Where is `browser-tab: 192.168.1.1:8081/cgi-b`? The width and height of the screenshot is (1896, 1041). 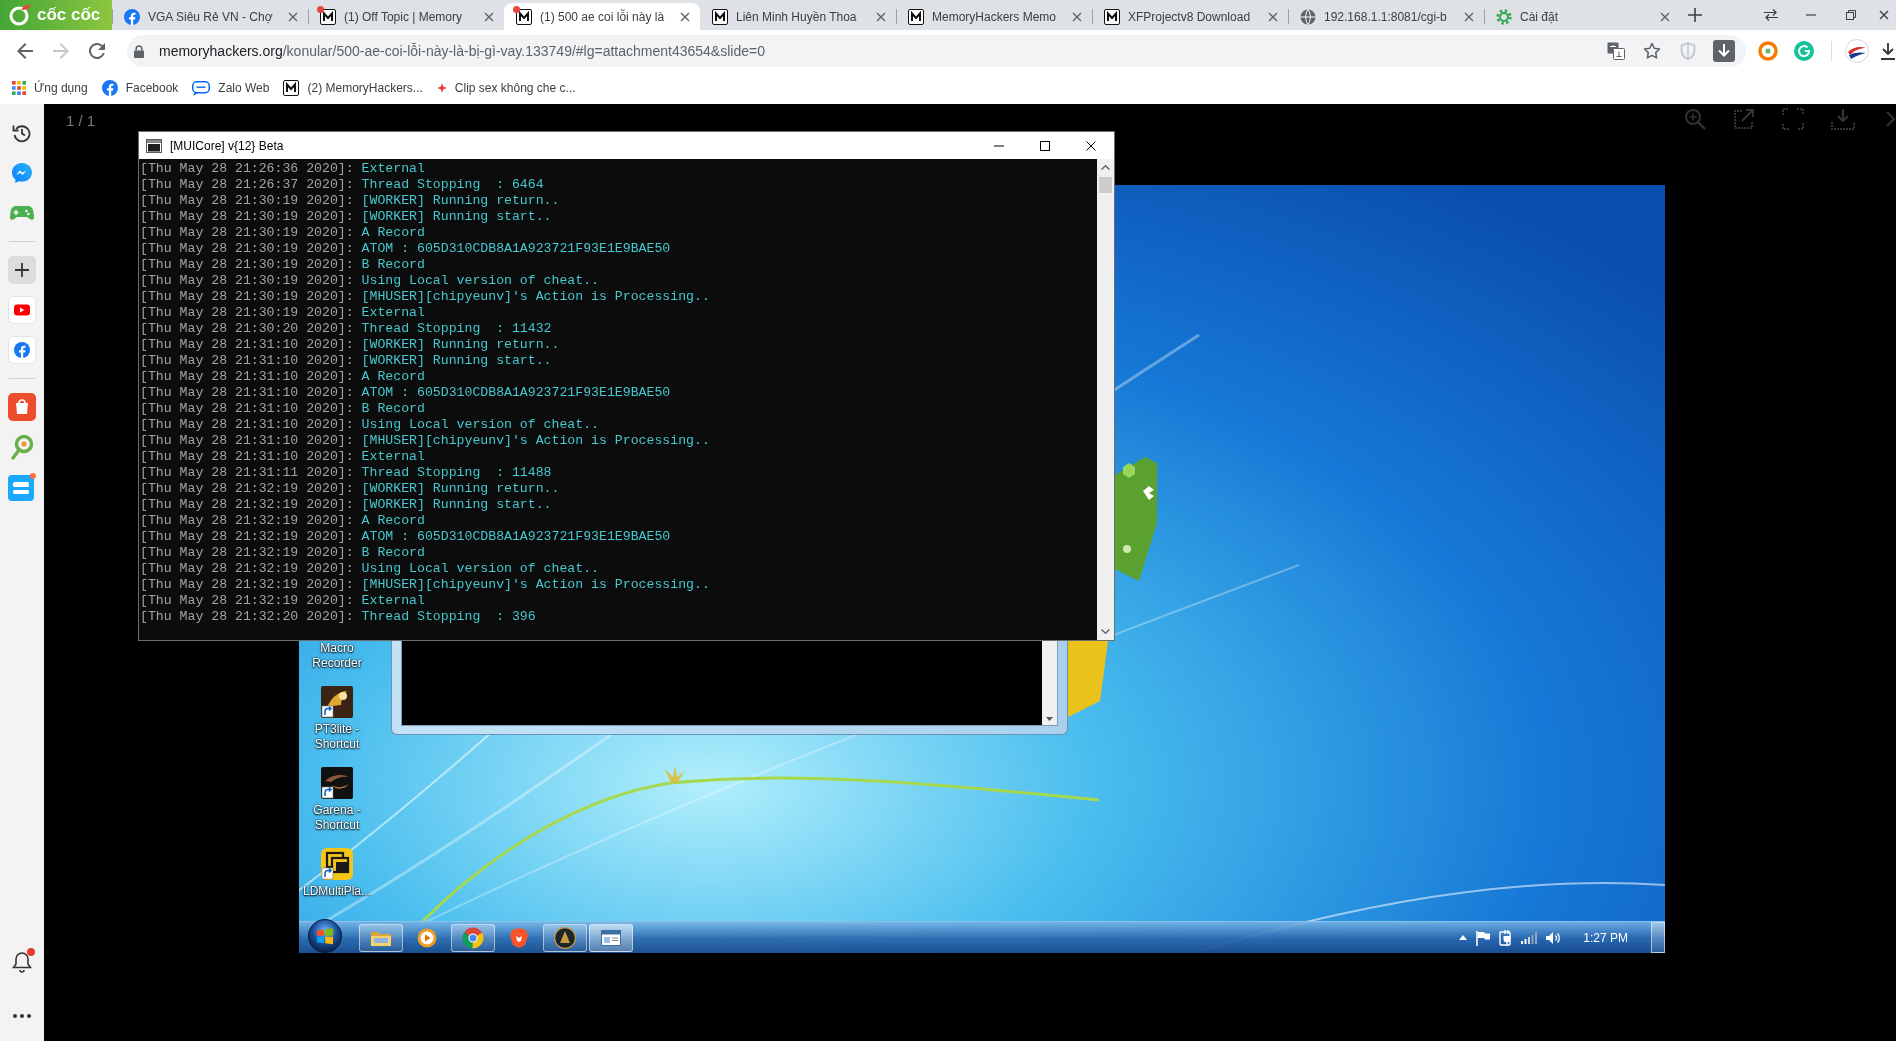 browser-tab: 192.168.1.1:8081/cgi-b is located at coordinates (1386, 16).